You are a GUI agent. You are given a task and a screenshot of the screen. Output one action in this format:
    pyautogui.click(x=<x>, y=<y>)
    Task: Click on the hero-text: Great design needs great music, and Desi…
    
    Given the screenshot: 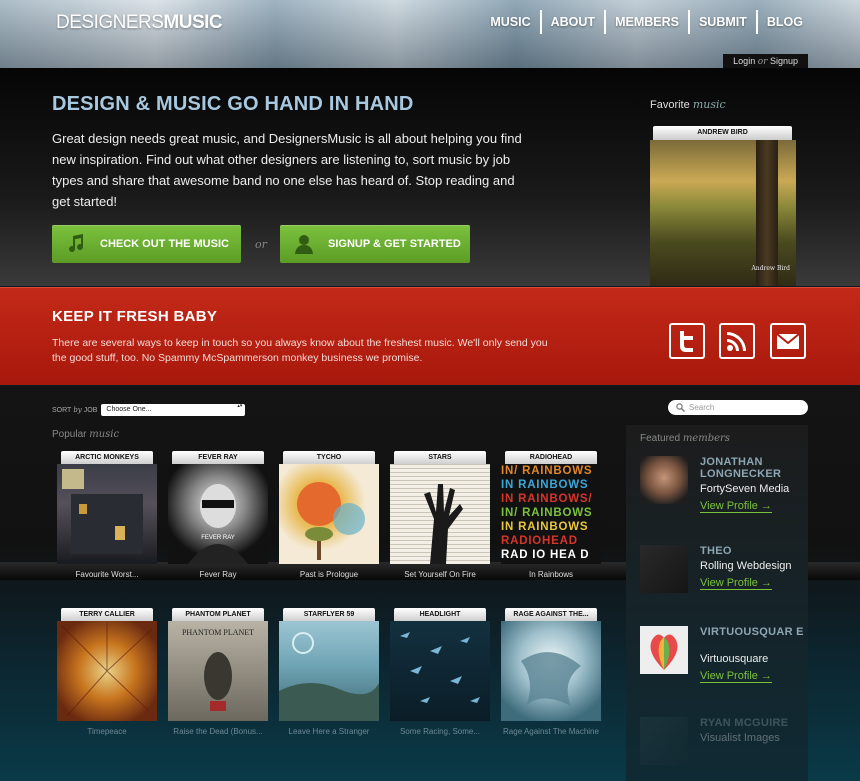 What is the action you would take?
    pyautogui.click(x=287, y=170)
    